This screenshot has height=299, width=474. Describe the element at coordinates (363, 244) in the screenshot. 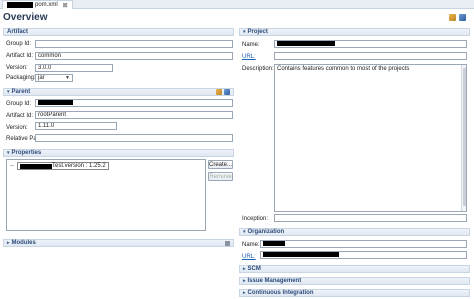

I see `organization-name-input` at that location.